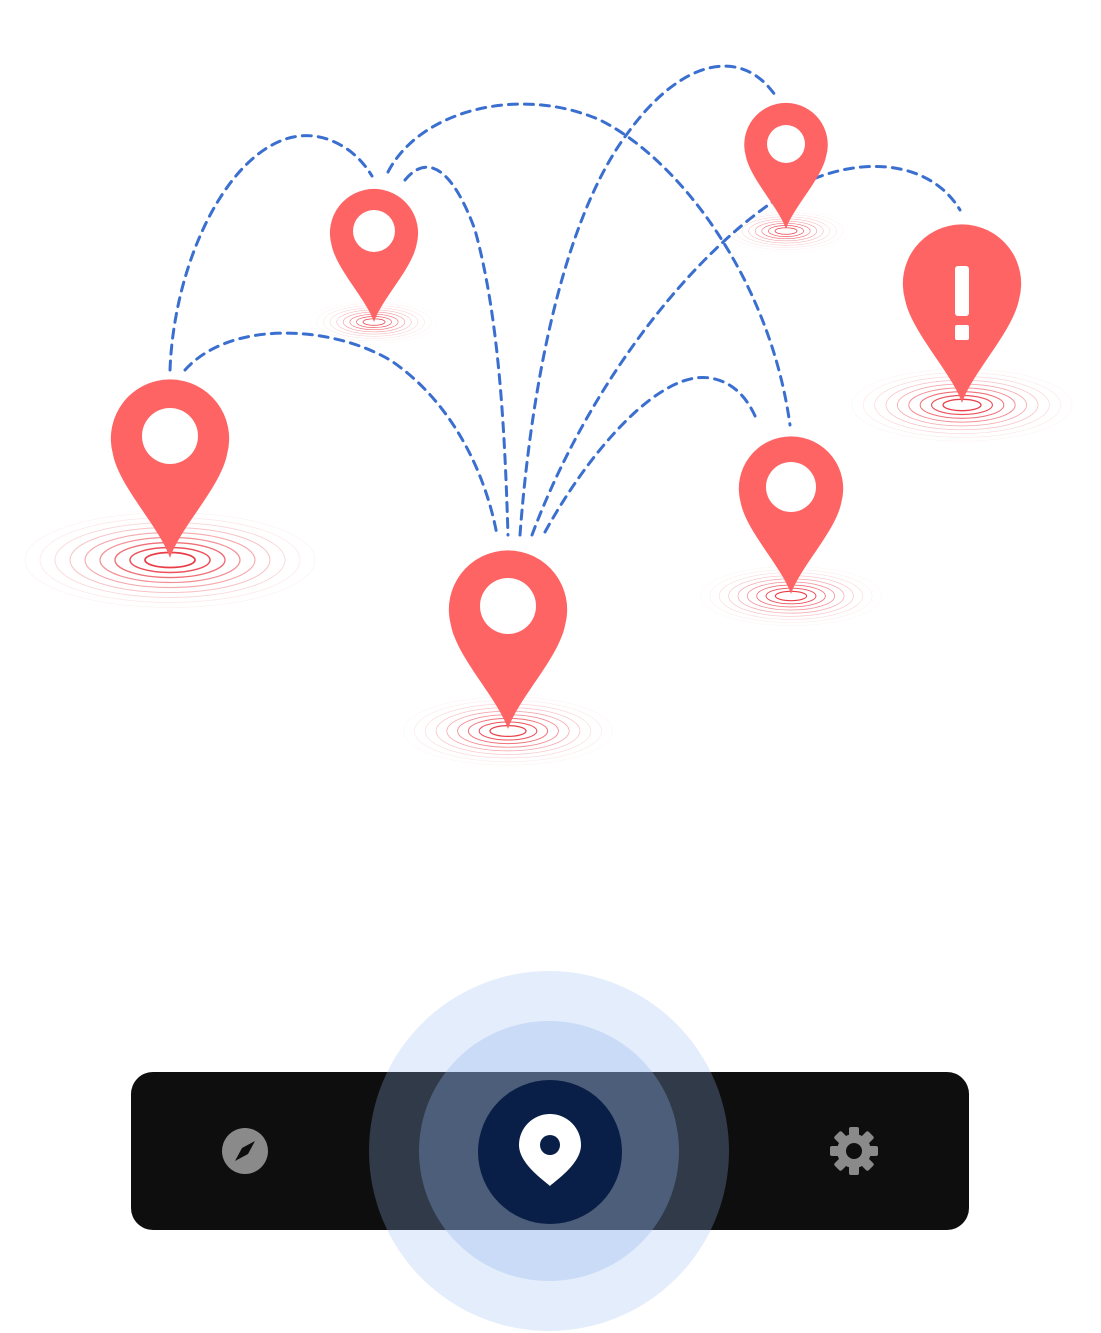 This screenshot has height=1333, width=1101. Describe the element at coordinates (791, 531) in the screenshot. I see `pin-right` at that location.